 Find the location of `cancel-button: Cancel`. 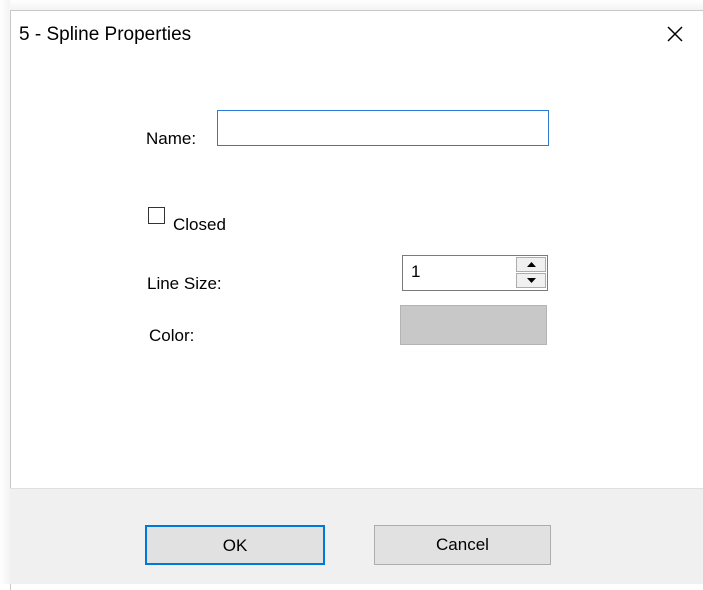

cancel-button: Cancel is located at coordinates (462, 545).